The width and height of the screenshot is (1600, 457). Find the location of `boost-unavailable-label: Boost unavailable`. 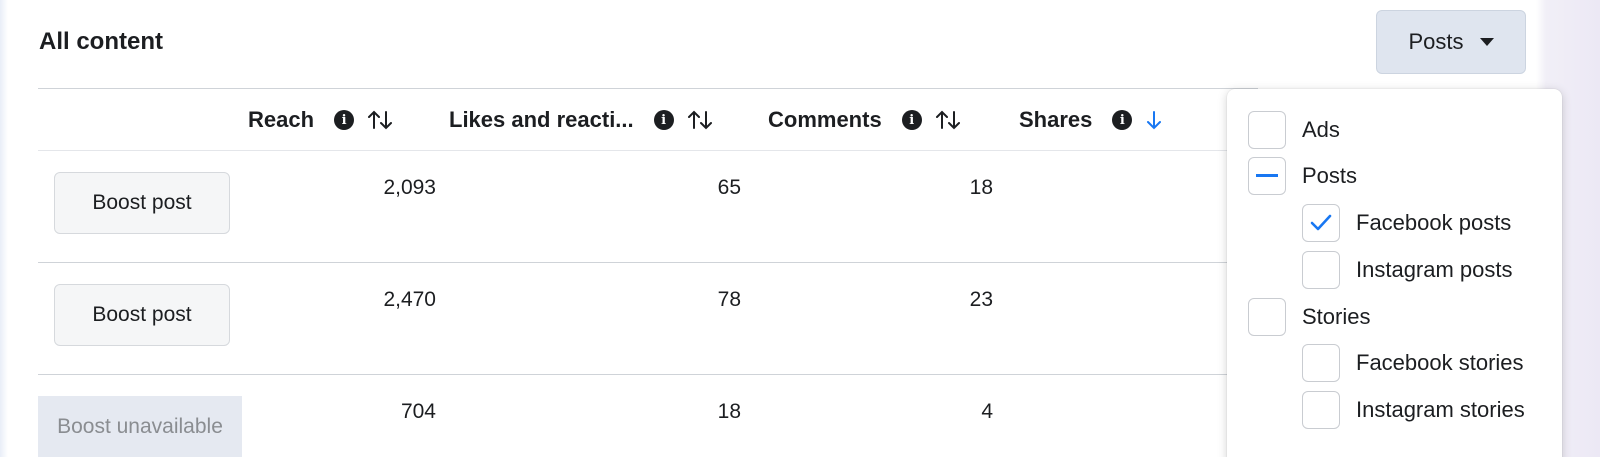

boost-unavailable-label: Boost unavailable is located at coordinates (140, 426).